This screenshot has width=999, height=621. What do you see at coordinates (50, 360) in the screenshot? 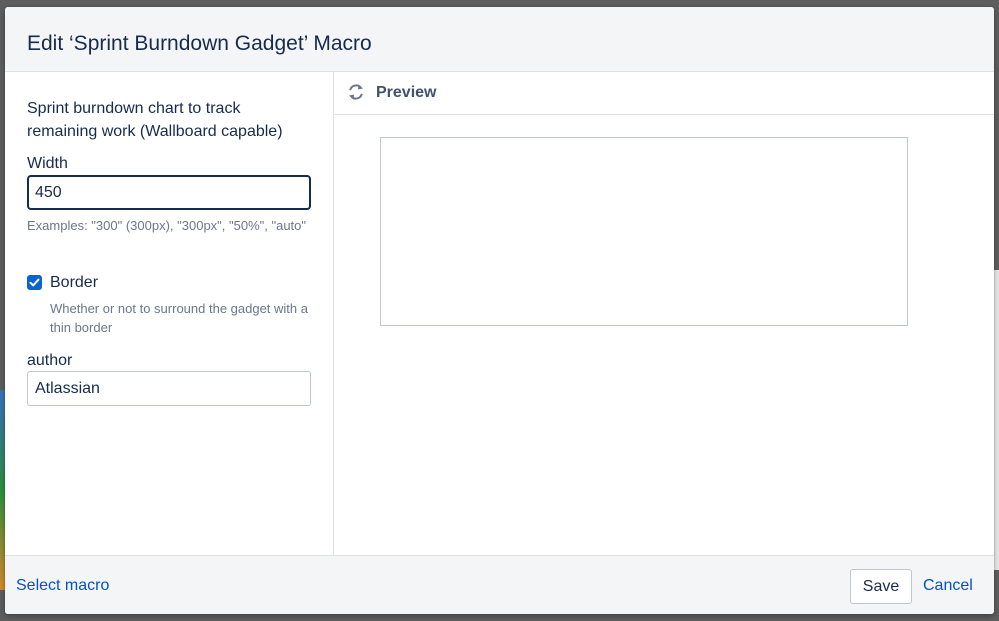
I see `author-label: author` at bounding box center [50, 360].